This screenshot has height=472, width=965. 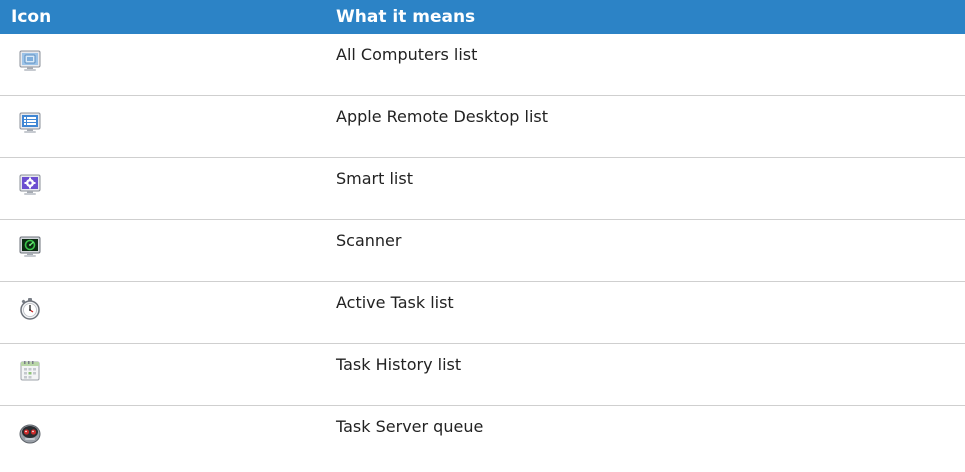 I want to click on apple-remote-desktop-list-icon, so click(x=30, y=123).